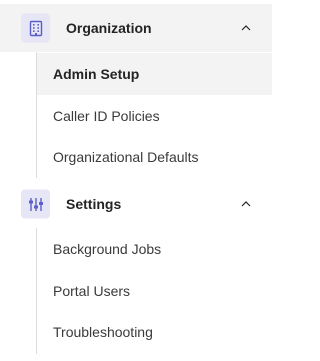 This screenshot has height=361, width=320. Describe the element at coordinates (154, 291) in the screenshot. I see `nav-item-portal-users: Portal Users` at that location.